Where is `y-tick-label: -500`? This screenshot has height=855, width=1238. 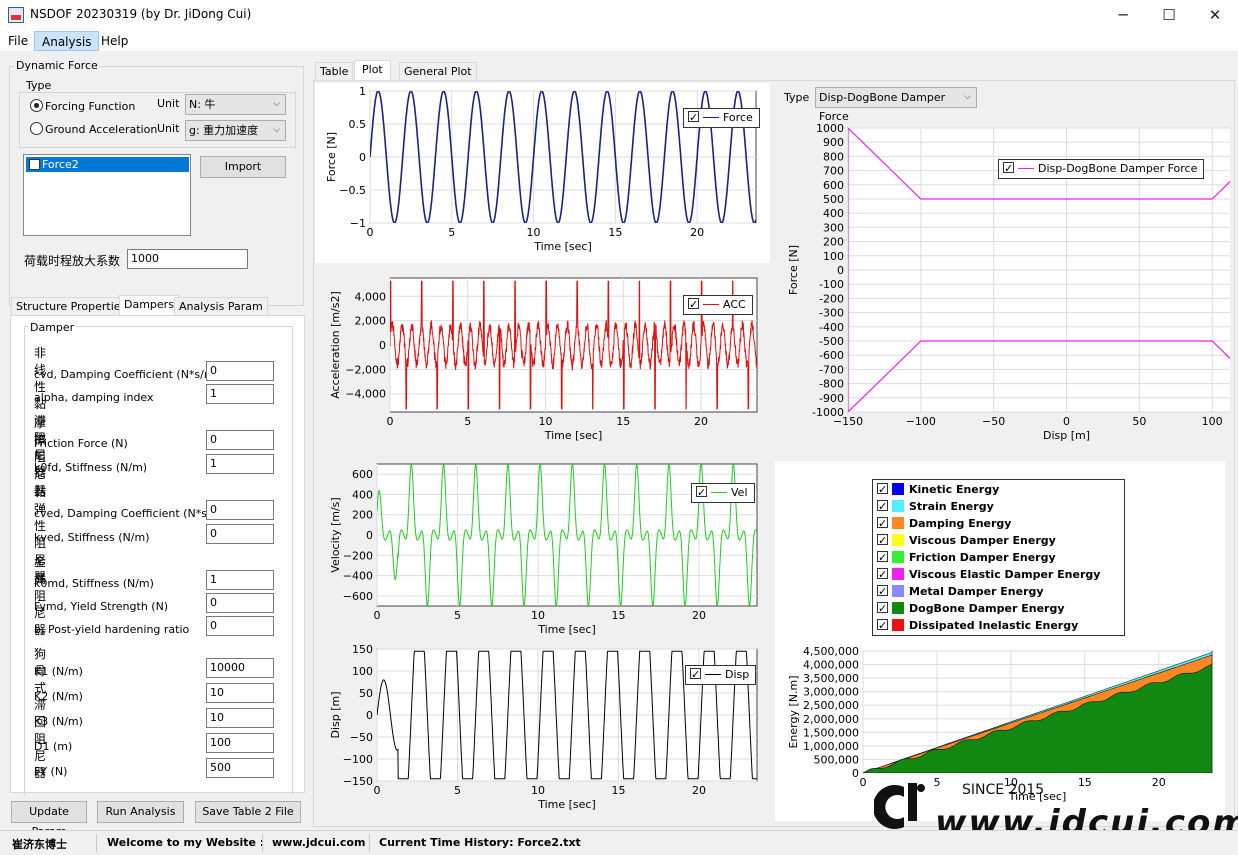
y-tick-label: -500 is located at coordinates (831, 341).